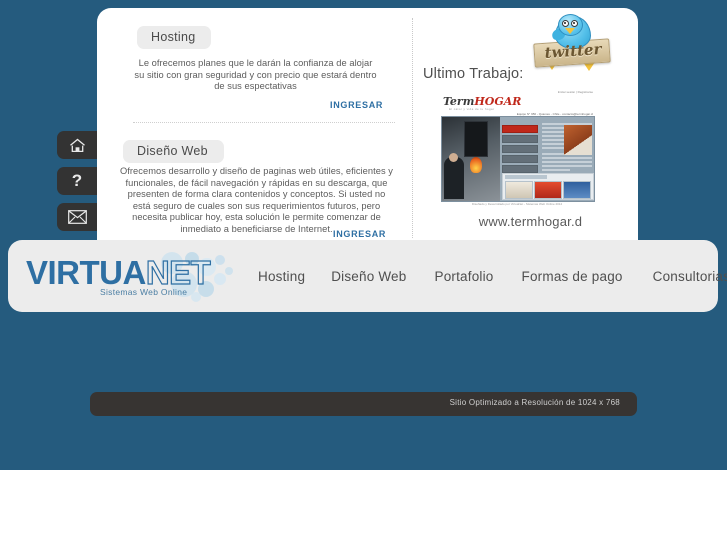 Image resolution: width=727 pixels, height=545 pixels. I want to click on site-logo: VIRTUANET Sistemas Web Online, so click(135, 277).